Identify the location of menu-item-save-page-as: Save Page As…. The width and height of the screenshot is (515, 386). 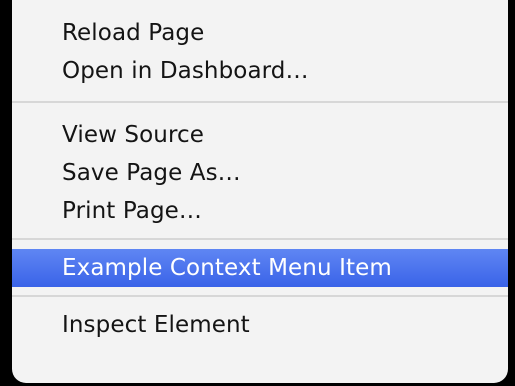
(260, 173).